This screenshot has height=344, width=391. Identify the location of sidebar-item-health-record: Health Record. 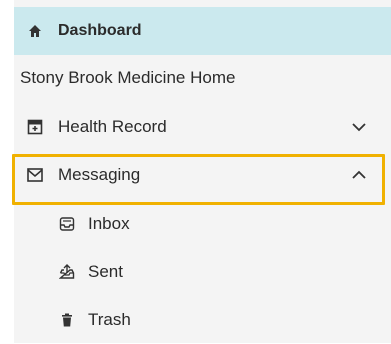
(202, 127).